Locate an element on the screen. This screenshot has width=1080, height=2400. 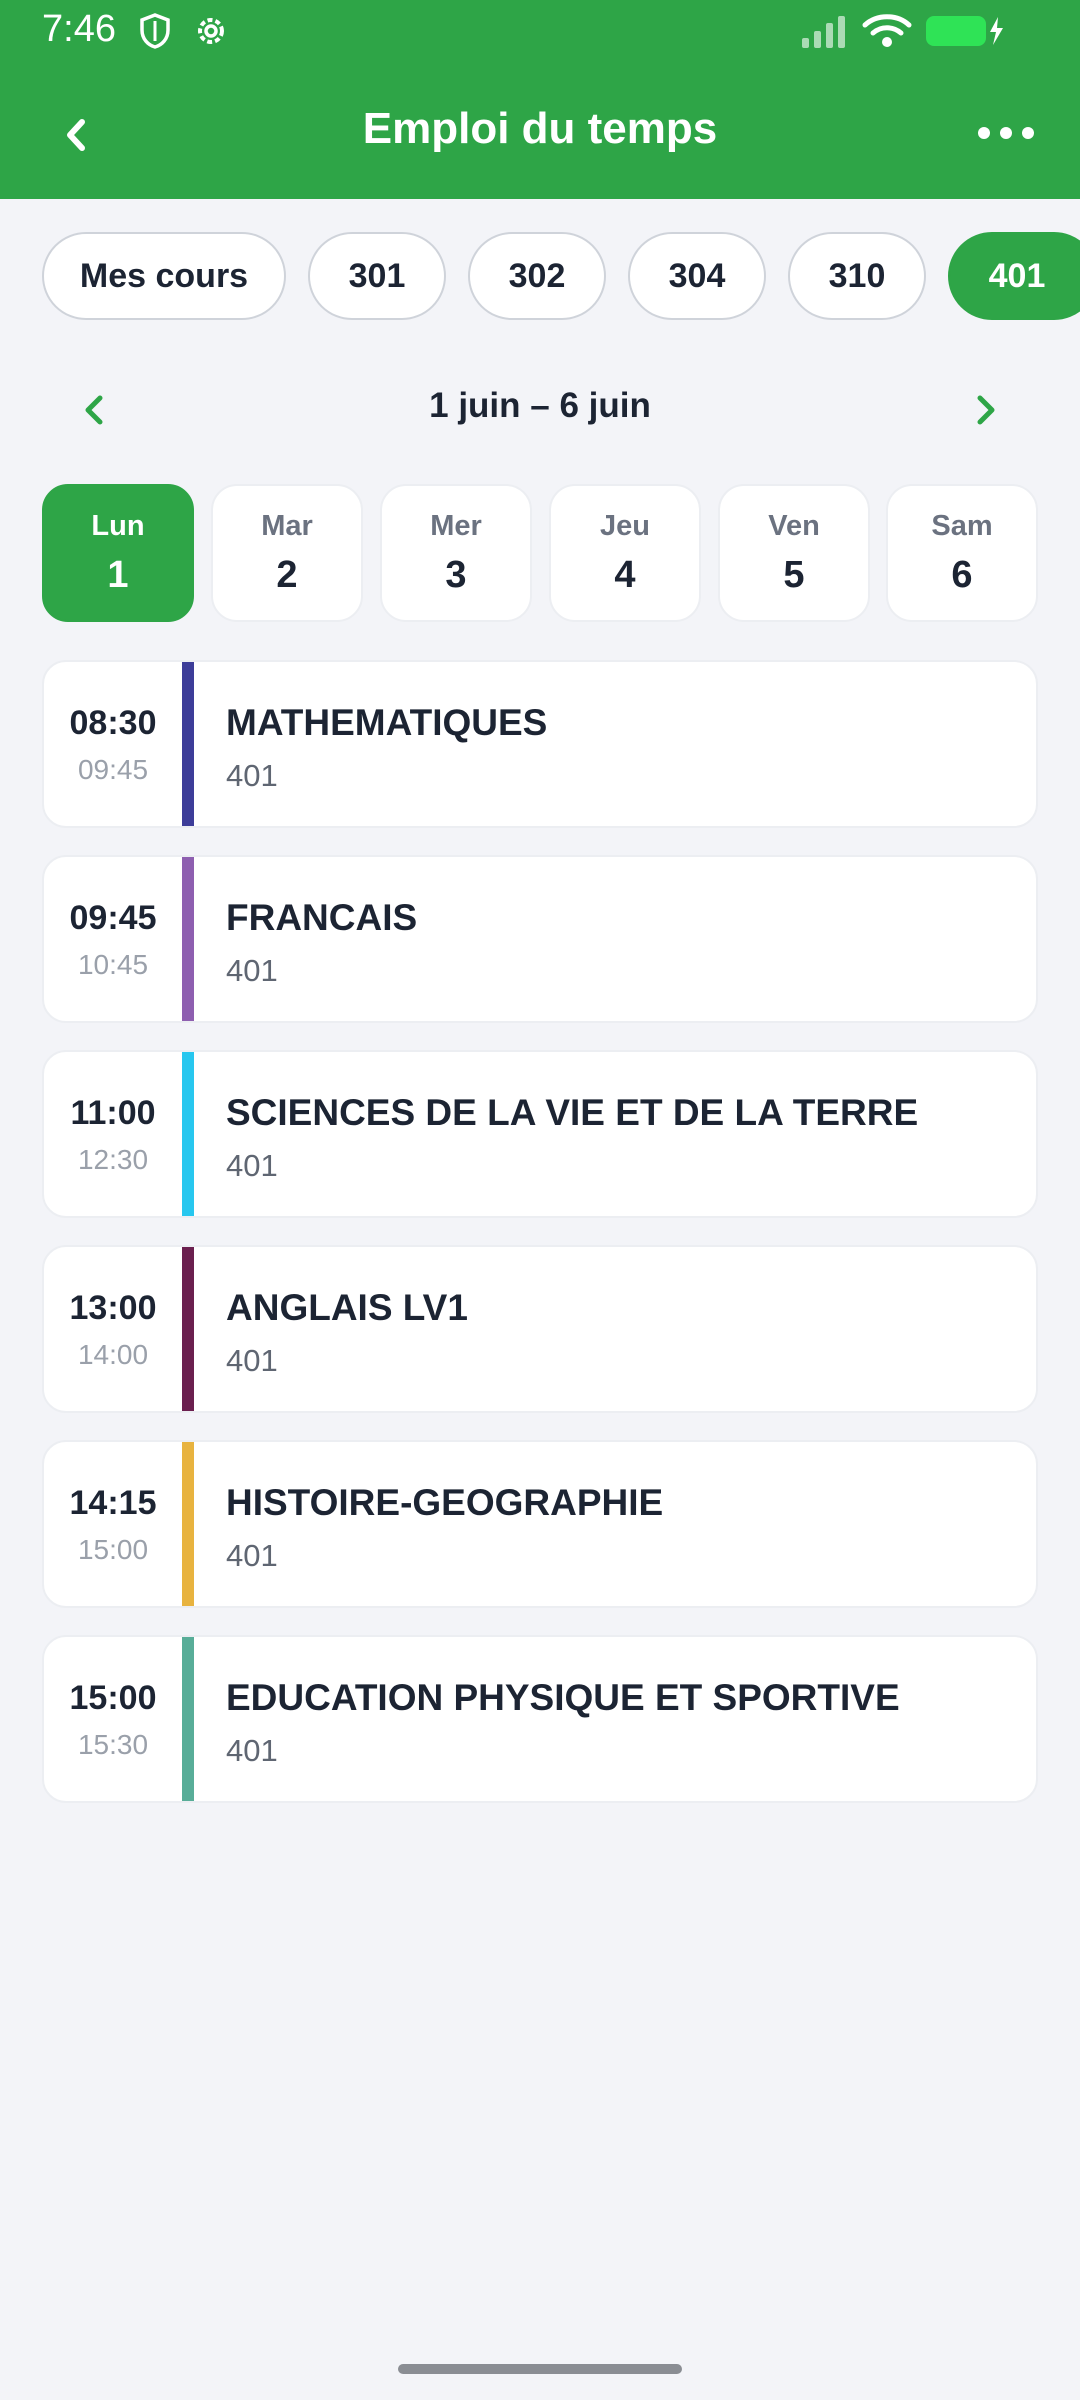
day-chip-lun: Lun 1 is located at coordinates (118, 553).